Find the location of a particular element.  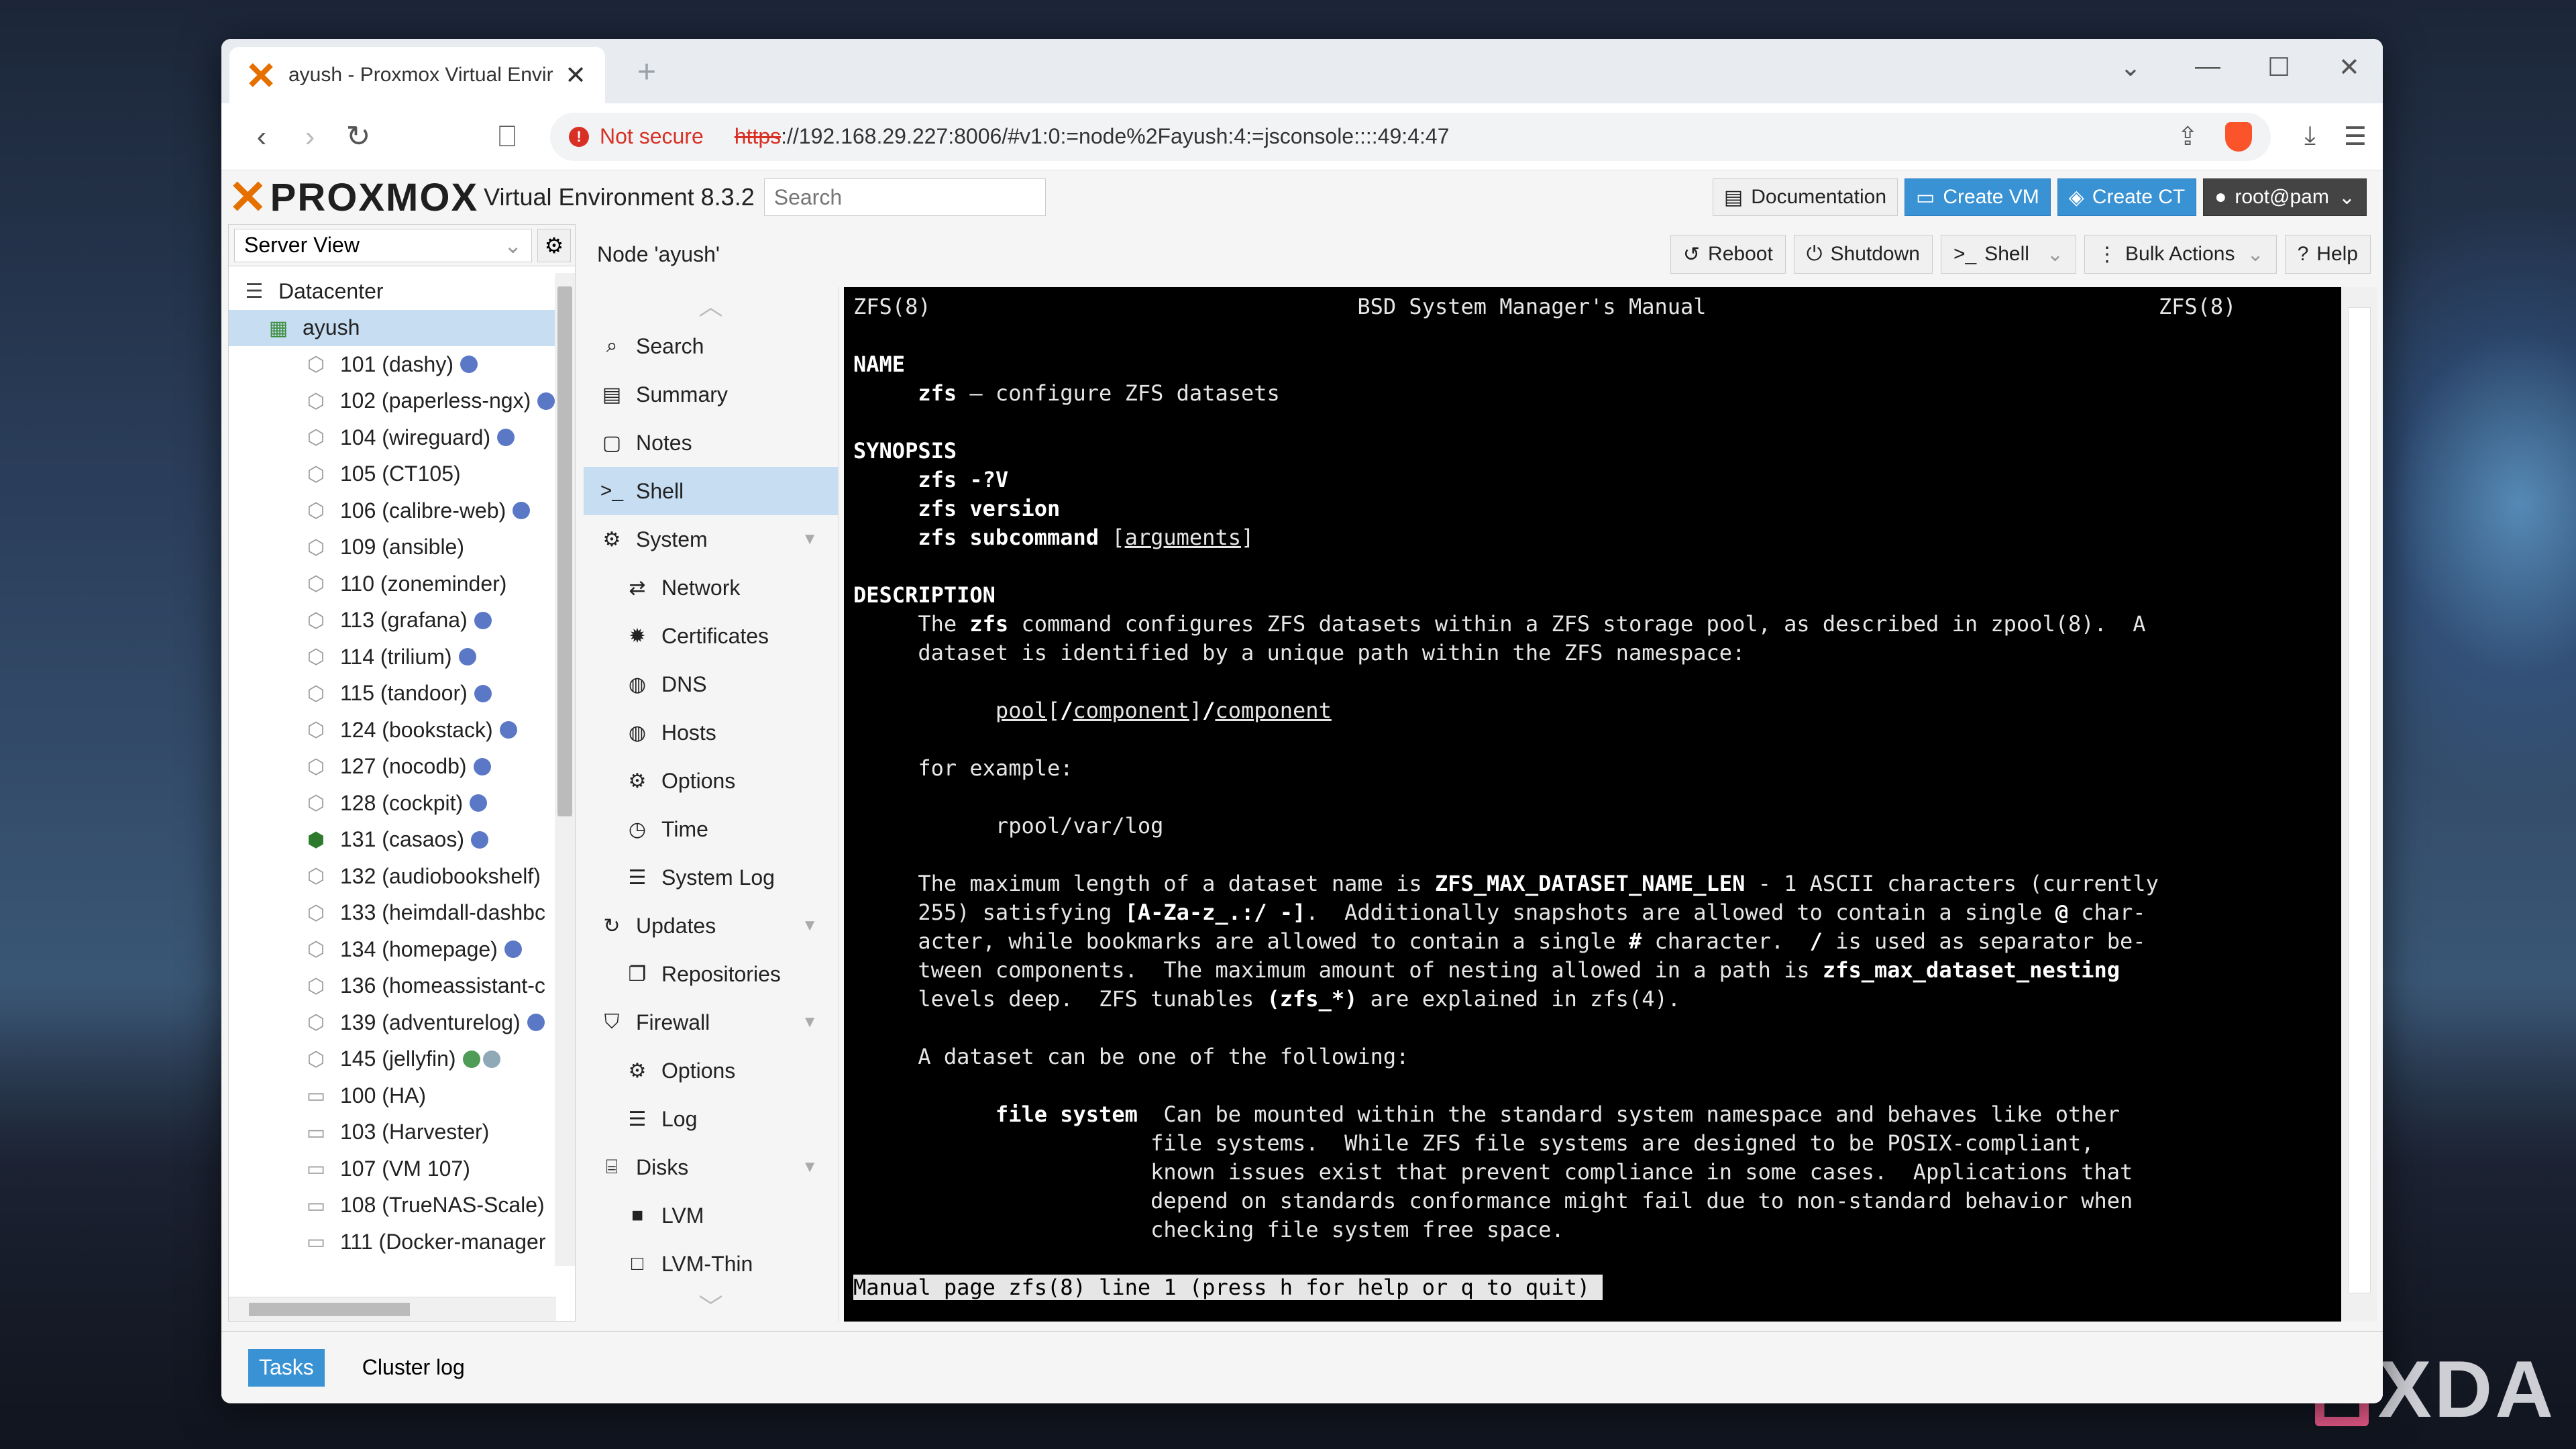

desc-text: character. is located at coordinates (1726, 941).